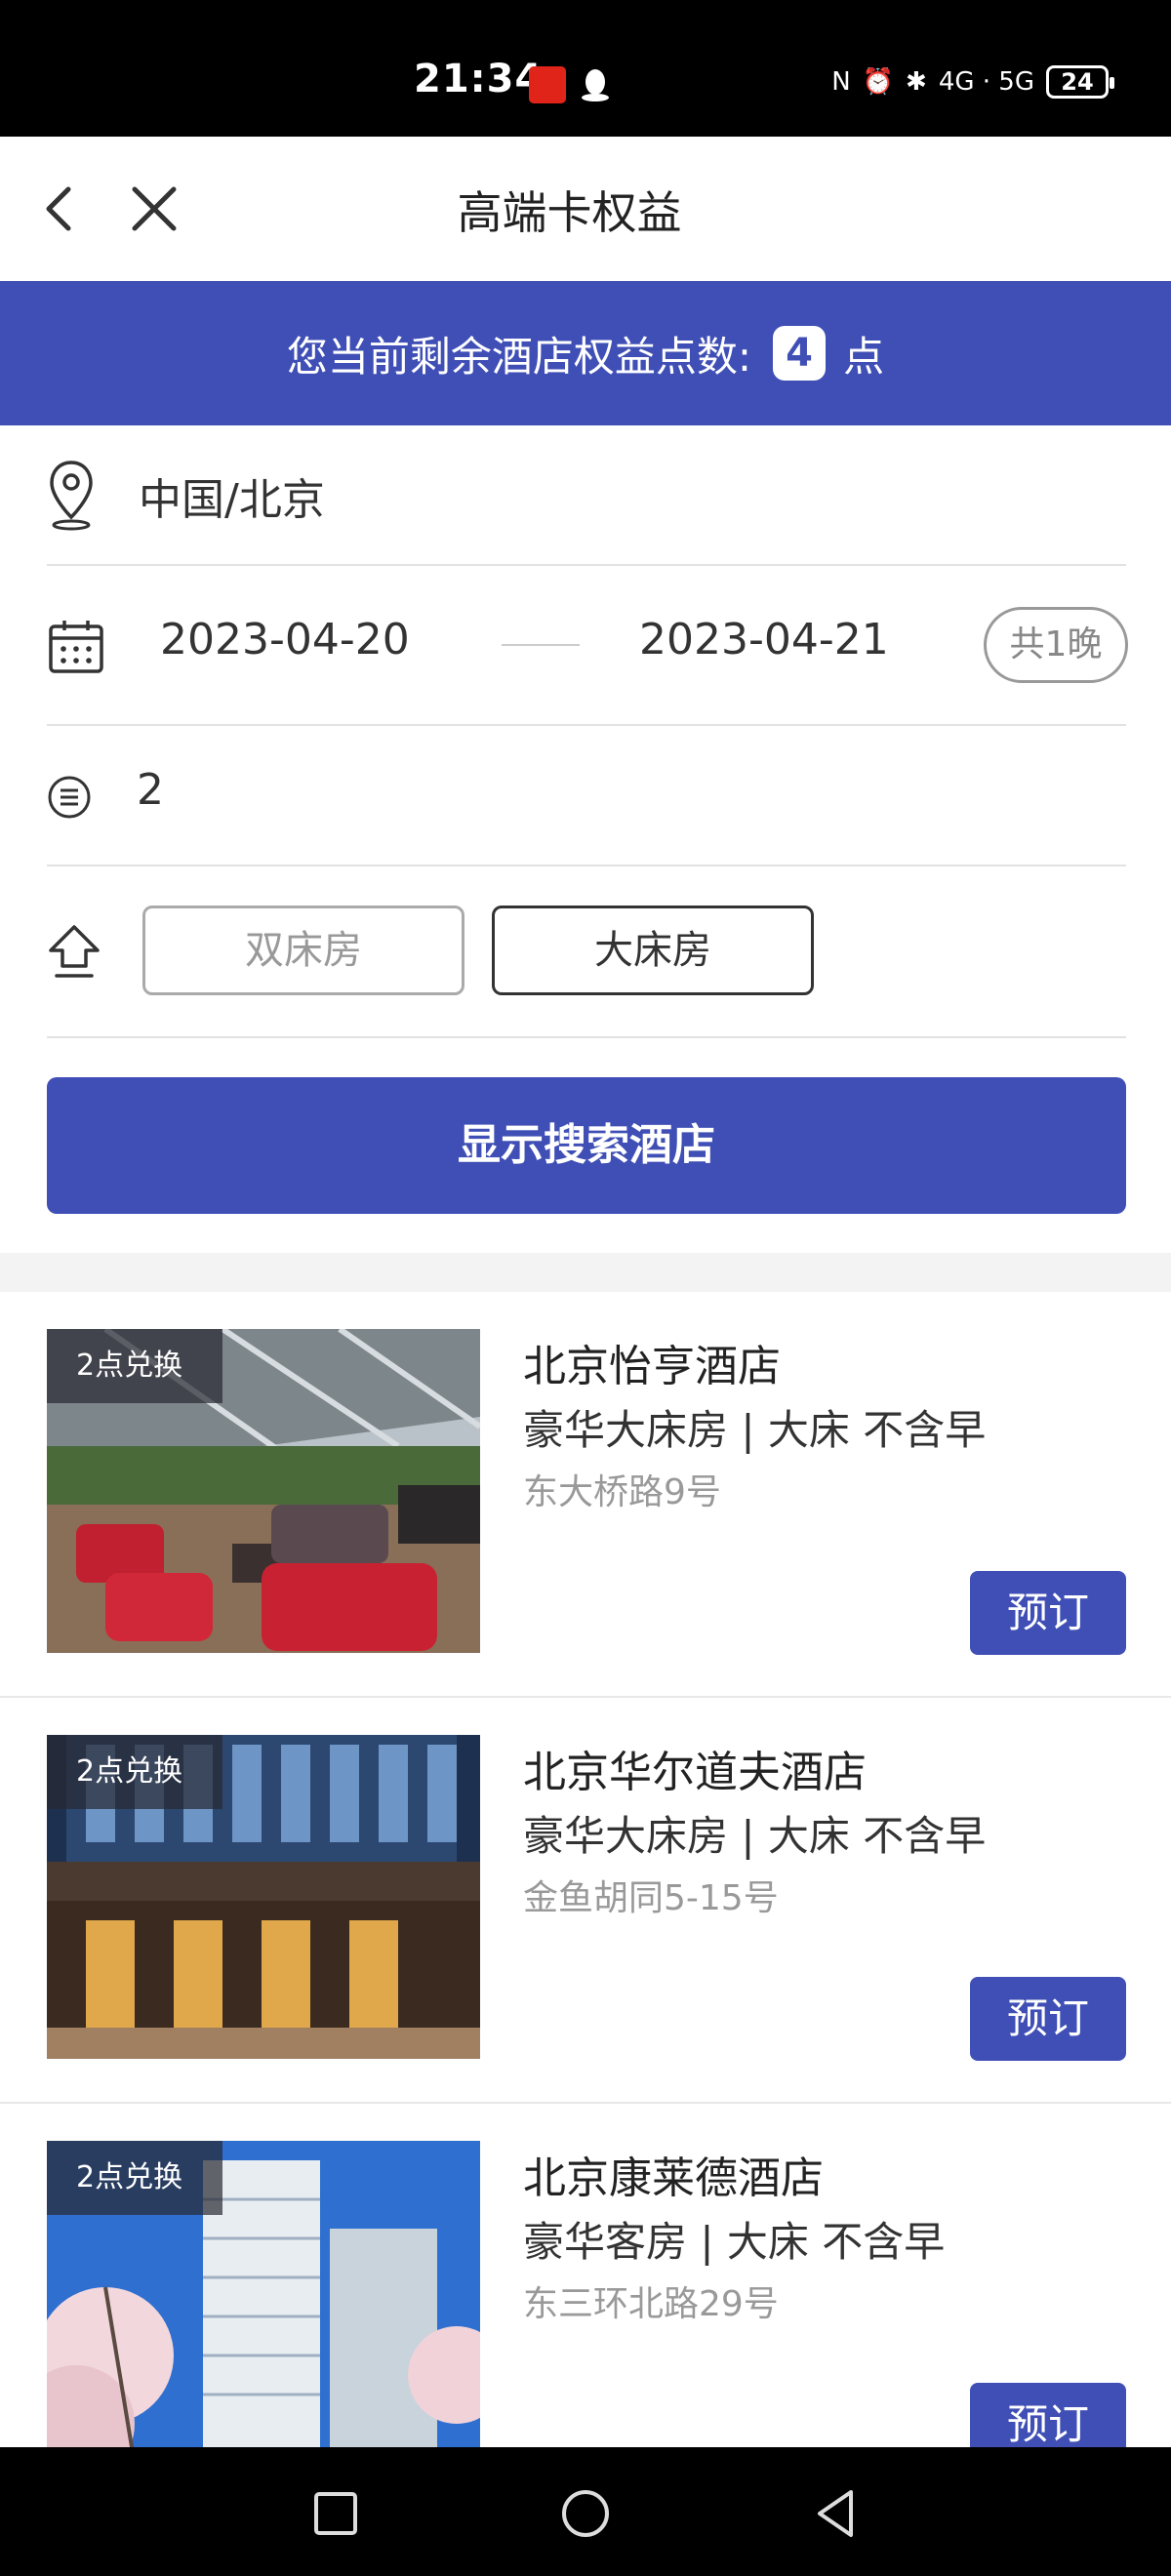 The image size is (1171, 2576). Describe the element at coordinates (1056, 645) in the screenshot. I see `nights-badge: 共1晚` at that location.